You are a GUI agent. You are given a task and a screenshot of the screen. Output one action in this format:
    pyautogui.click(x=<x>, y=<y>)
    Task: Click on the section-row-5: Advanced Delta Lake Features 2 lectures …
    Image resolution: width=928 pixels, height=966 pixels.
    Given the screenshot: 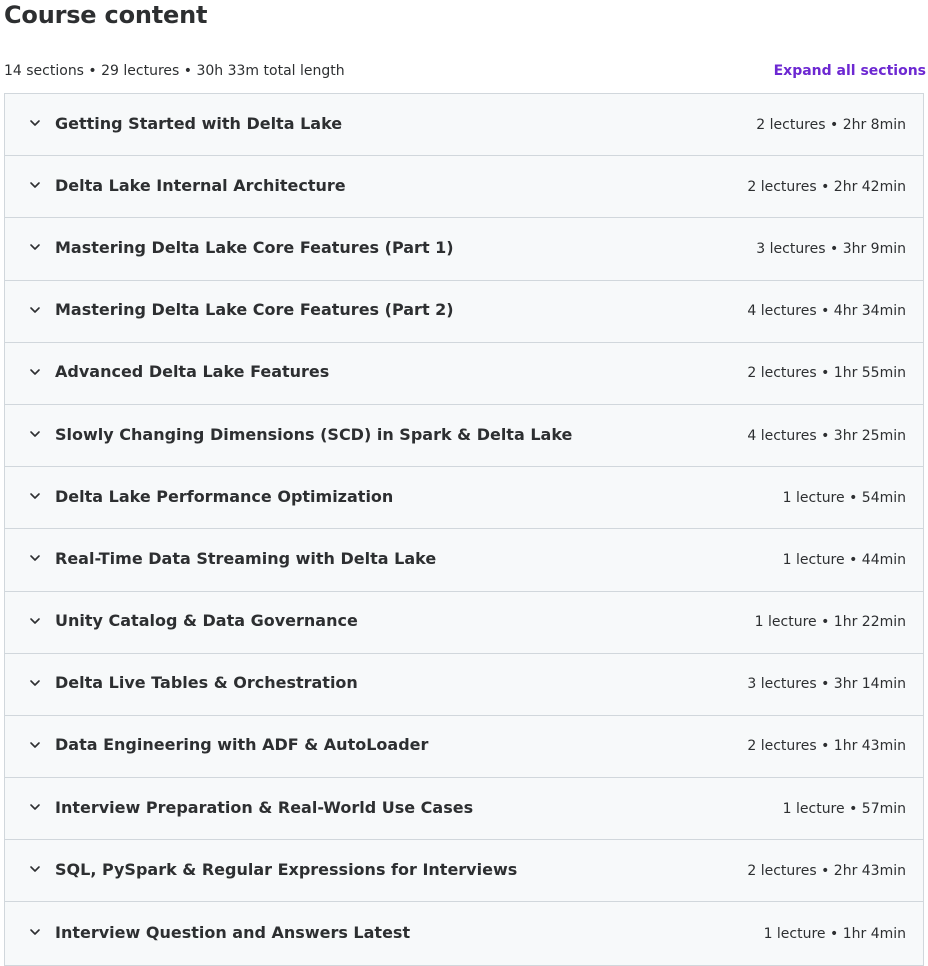 What is the action you would take?
    pyautogui.click(x=464, y=373)
    